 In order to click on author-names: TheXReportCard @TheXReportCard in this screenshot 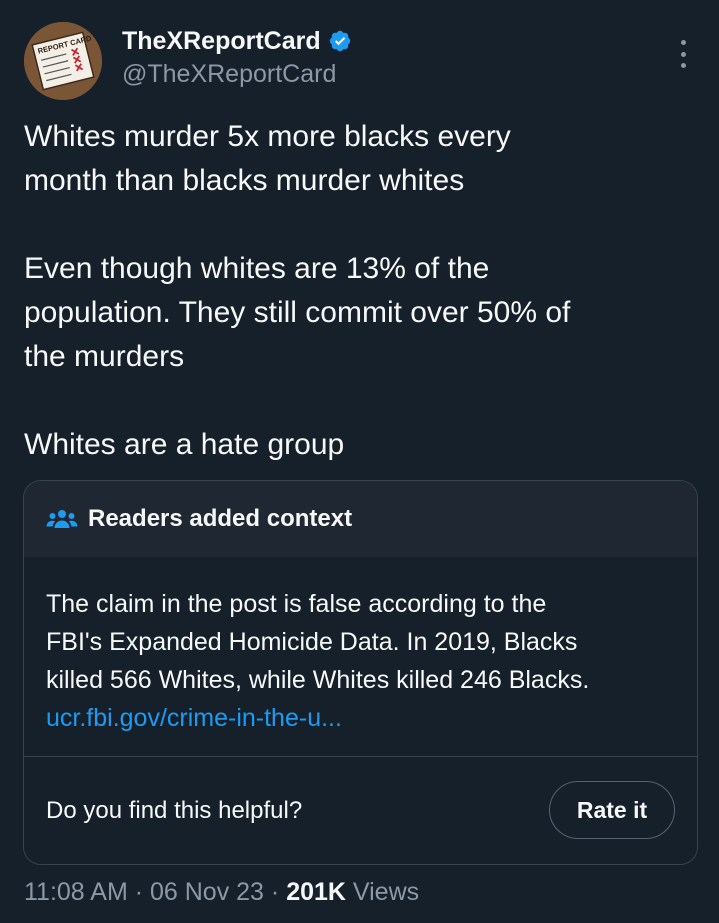, I will do `click(237, 56)`.